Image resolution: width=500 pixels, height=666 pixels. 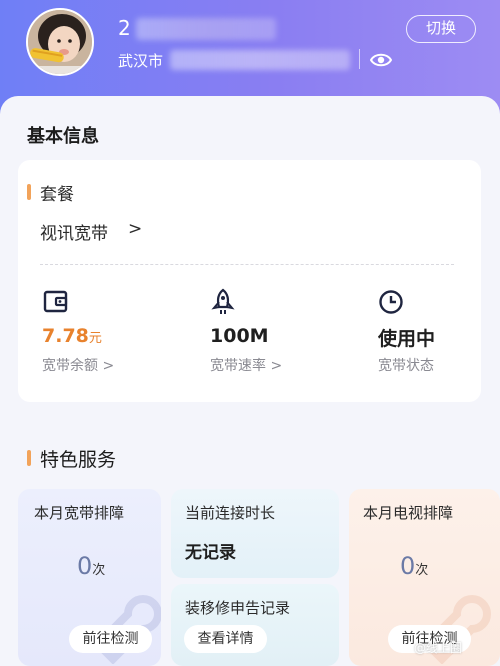 I want to click on balance-amount: 7.78, so click(x=65, y=336).